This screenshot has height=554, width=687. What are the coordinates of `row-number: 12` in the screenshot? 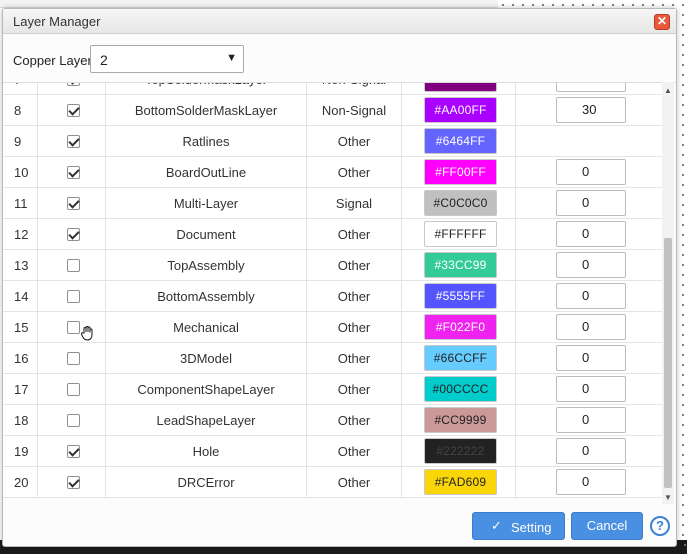 It's located at (21, 234).